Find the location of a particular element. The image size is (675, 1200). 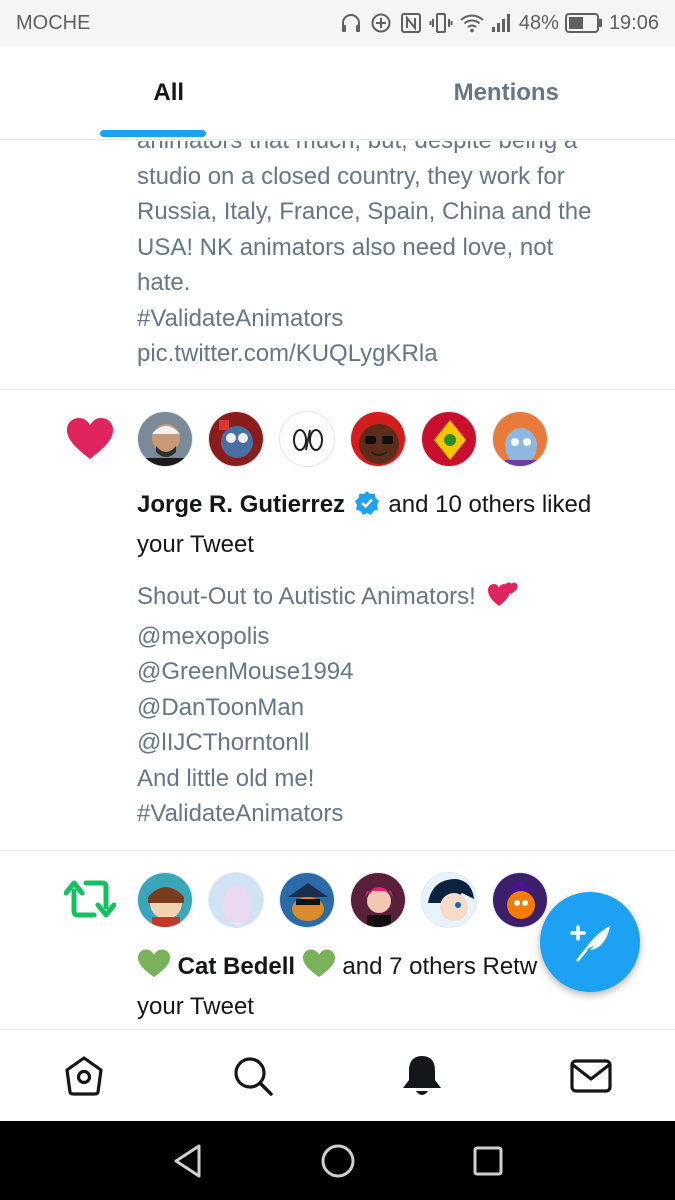

signal-icon is located at coordinates (500, 23).